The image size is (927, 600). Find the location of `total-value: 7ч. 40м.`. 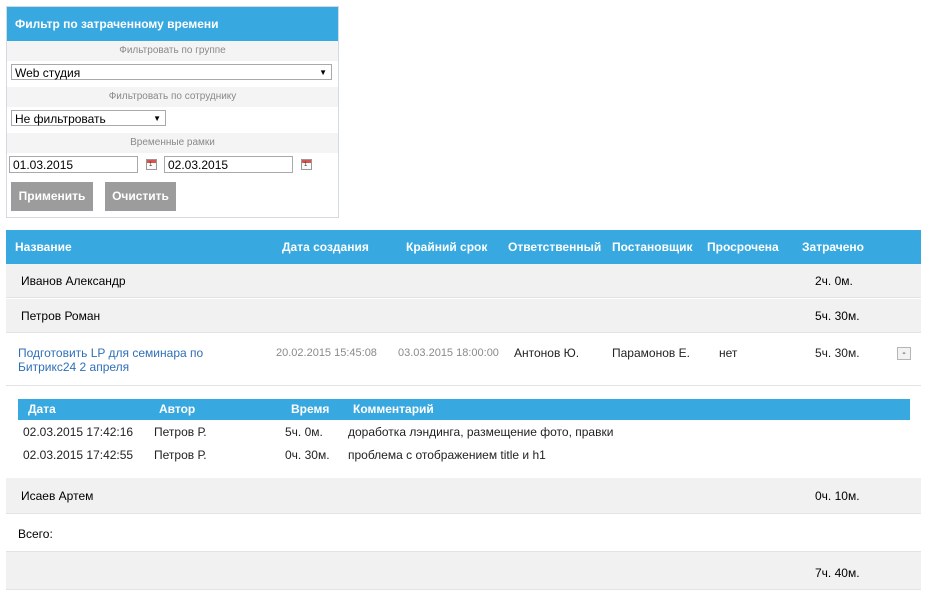

total-value: 7ч. 40м. is located at coordinates (837, 573).